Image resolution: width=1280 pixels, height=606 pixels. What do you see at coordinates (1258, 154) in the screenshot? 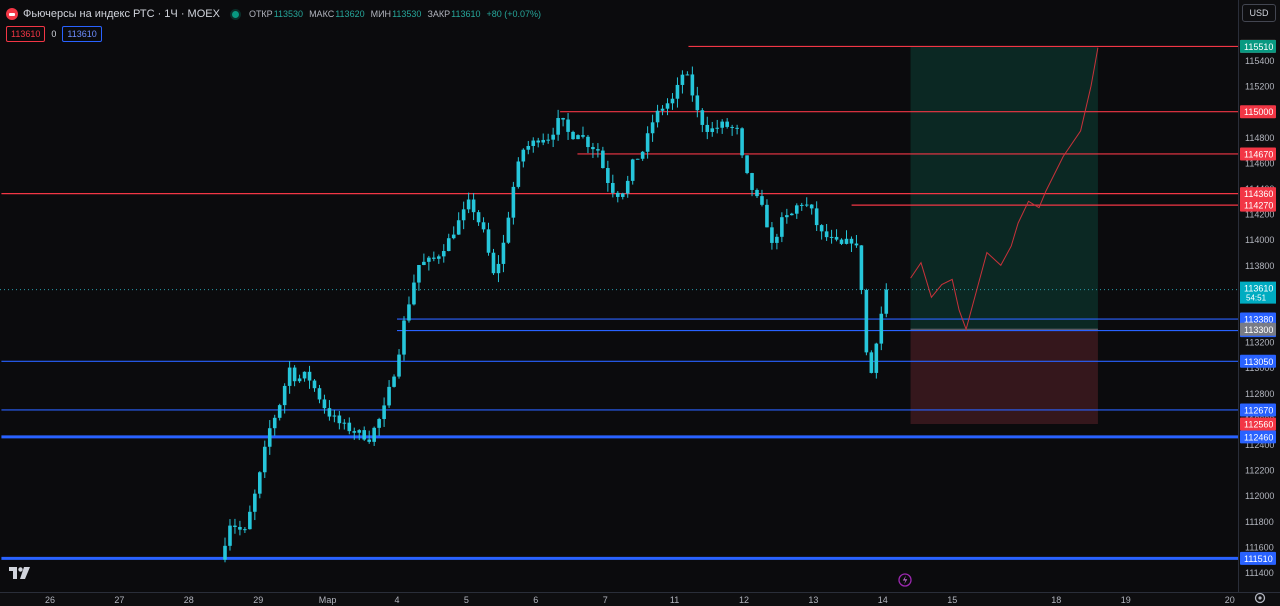
I see `level-badge-114670-text: 114670` at bounding box center [1258, 154].